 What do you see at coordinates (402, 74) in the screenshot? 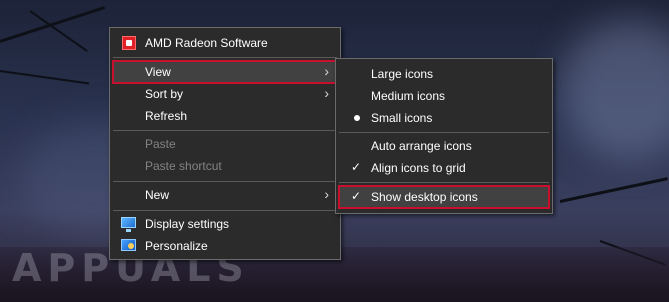
I see `menu-item-label: Large icons` at bounding box center [402, 74].